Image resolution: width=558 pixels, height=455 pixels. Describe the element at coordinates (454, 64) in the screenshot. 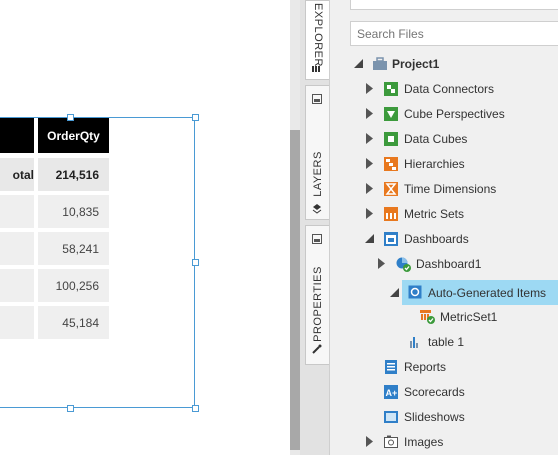

I see `tree-node-project: Project1` at that location.